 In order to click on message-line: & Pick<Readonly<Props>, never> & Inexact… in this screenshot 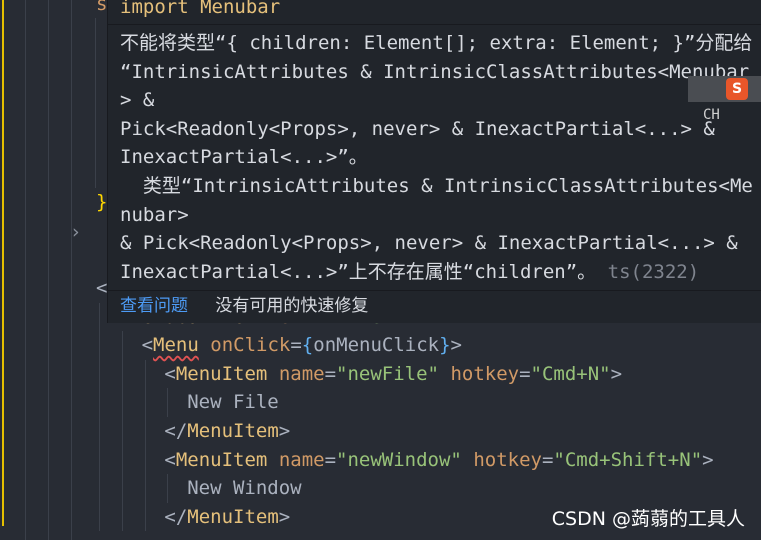, I will do `click(436, 243)`.